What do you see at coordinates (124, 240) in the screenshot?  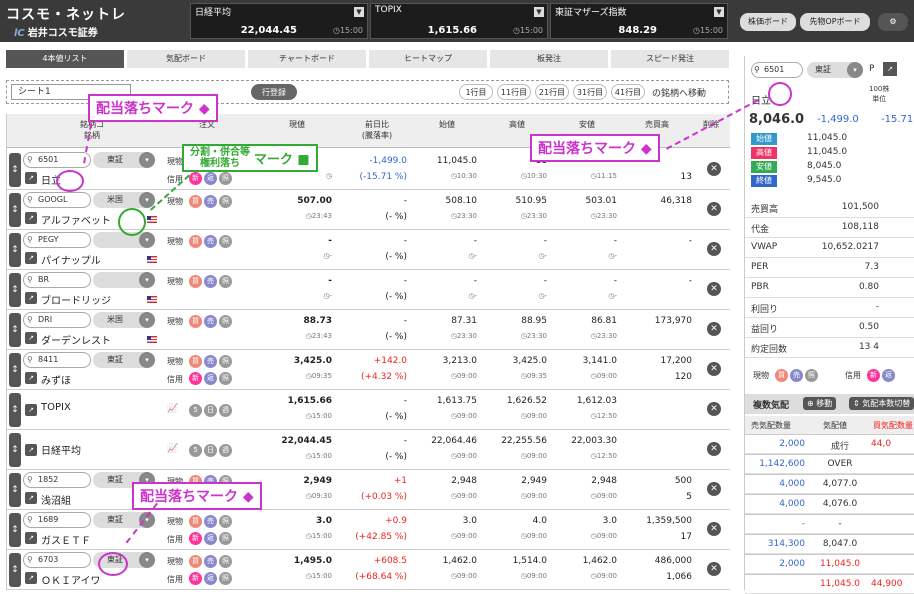 I see `market-select: ▾` at bounding box center [124, 240].